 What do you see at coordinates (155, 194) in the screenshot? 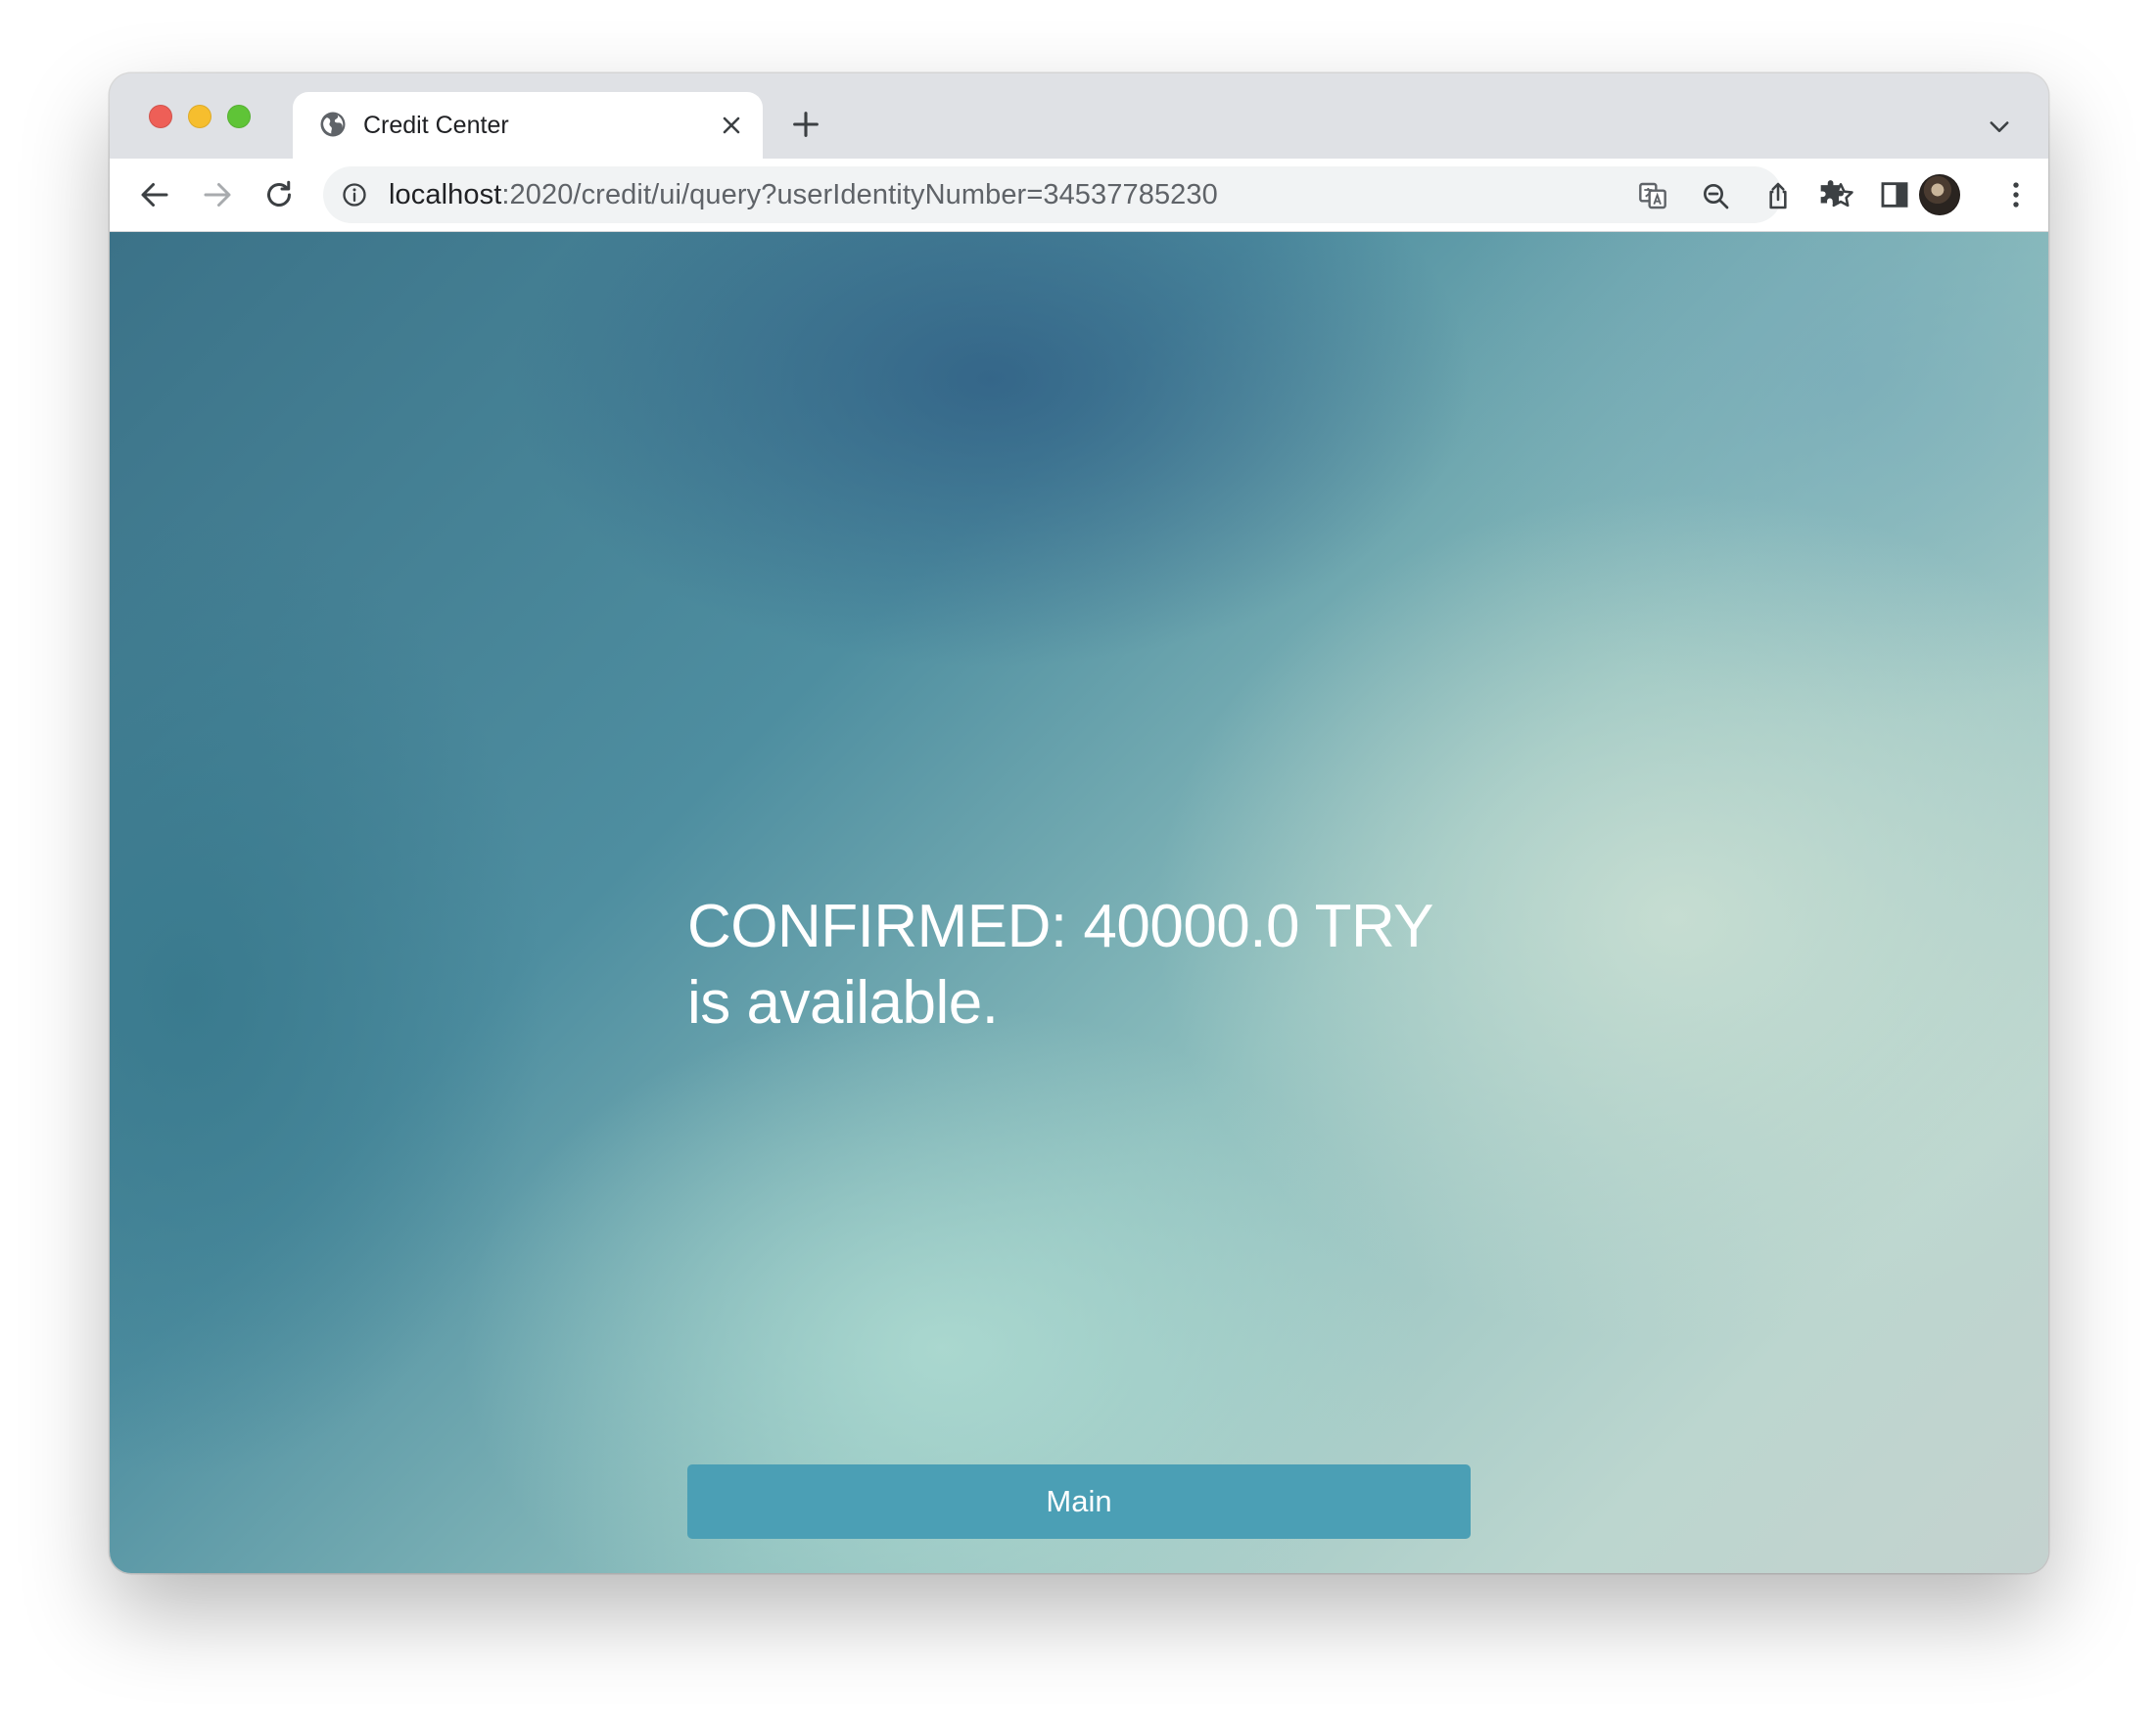
I see `arrow-left-icon` at bounding box center [155, 194].